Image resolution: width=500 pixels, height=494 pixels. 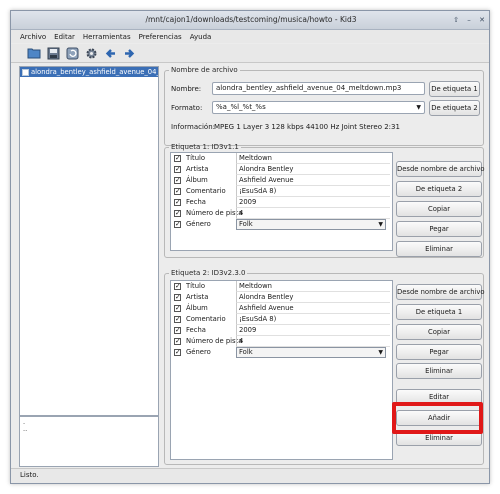 I want to click on previous-icon, so click(x=110, y=53).